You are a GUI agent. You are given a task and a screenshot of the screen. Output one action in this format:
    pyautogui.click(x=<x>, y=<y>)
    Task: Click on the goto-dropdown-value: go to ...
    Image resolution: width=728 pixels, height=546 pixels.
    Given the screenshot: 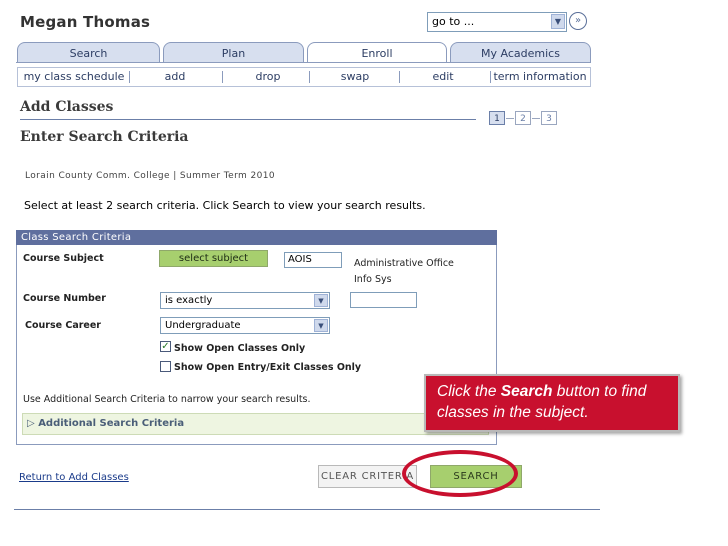 What is the action you would take?
    pyautogui.click(x=453, y=21)
    